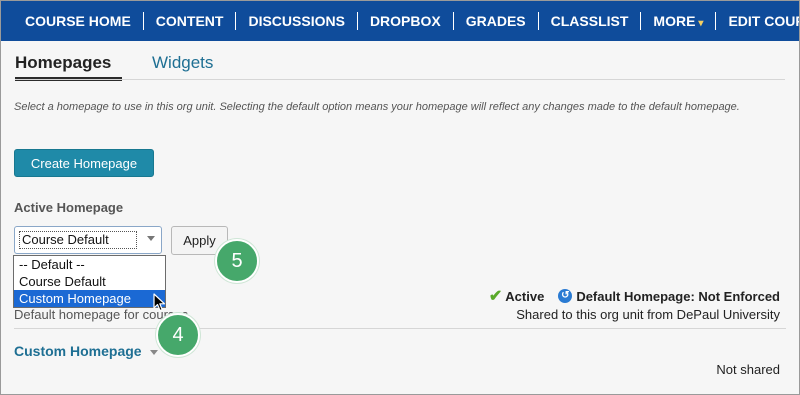 Image resolution: width=800 pixels, height=395 pixels. Describe the element at coordinates (63, 62) in the screenshot. I see `tab-homepages-label: Homepages` at that location.